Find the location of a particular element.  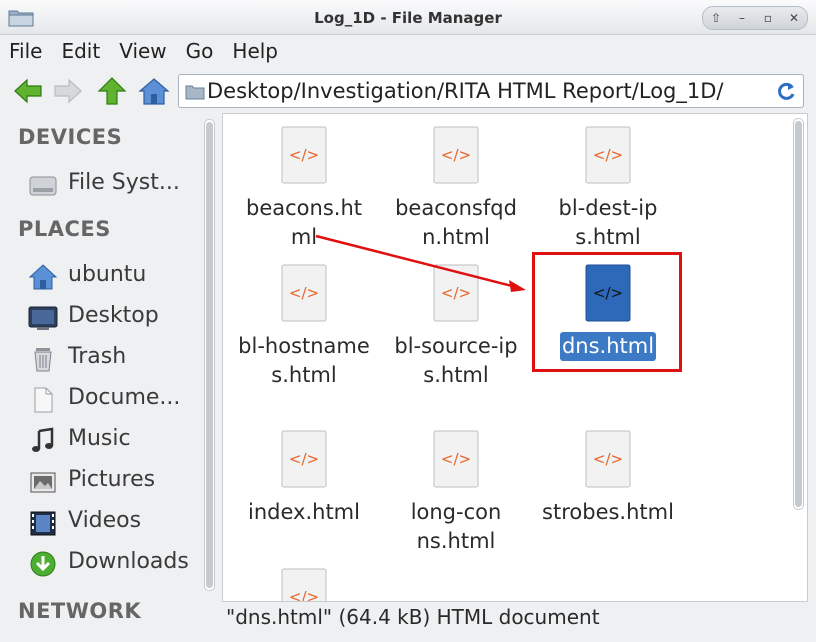

shade-button: ⇧ is located at coordinates (716, 18).